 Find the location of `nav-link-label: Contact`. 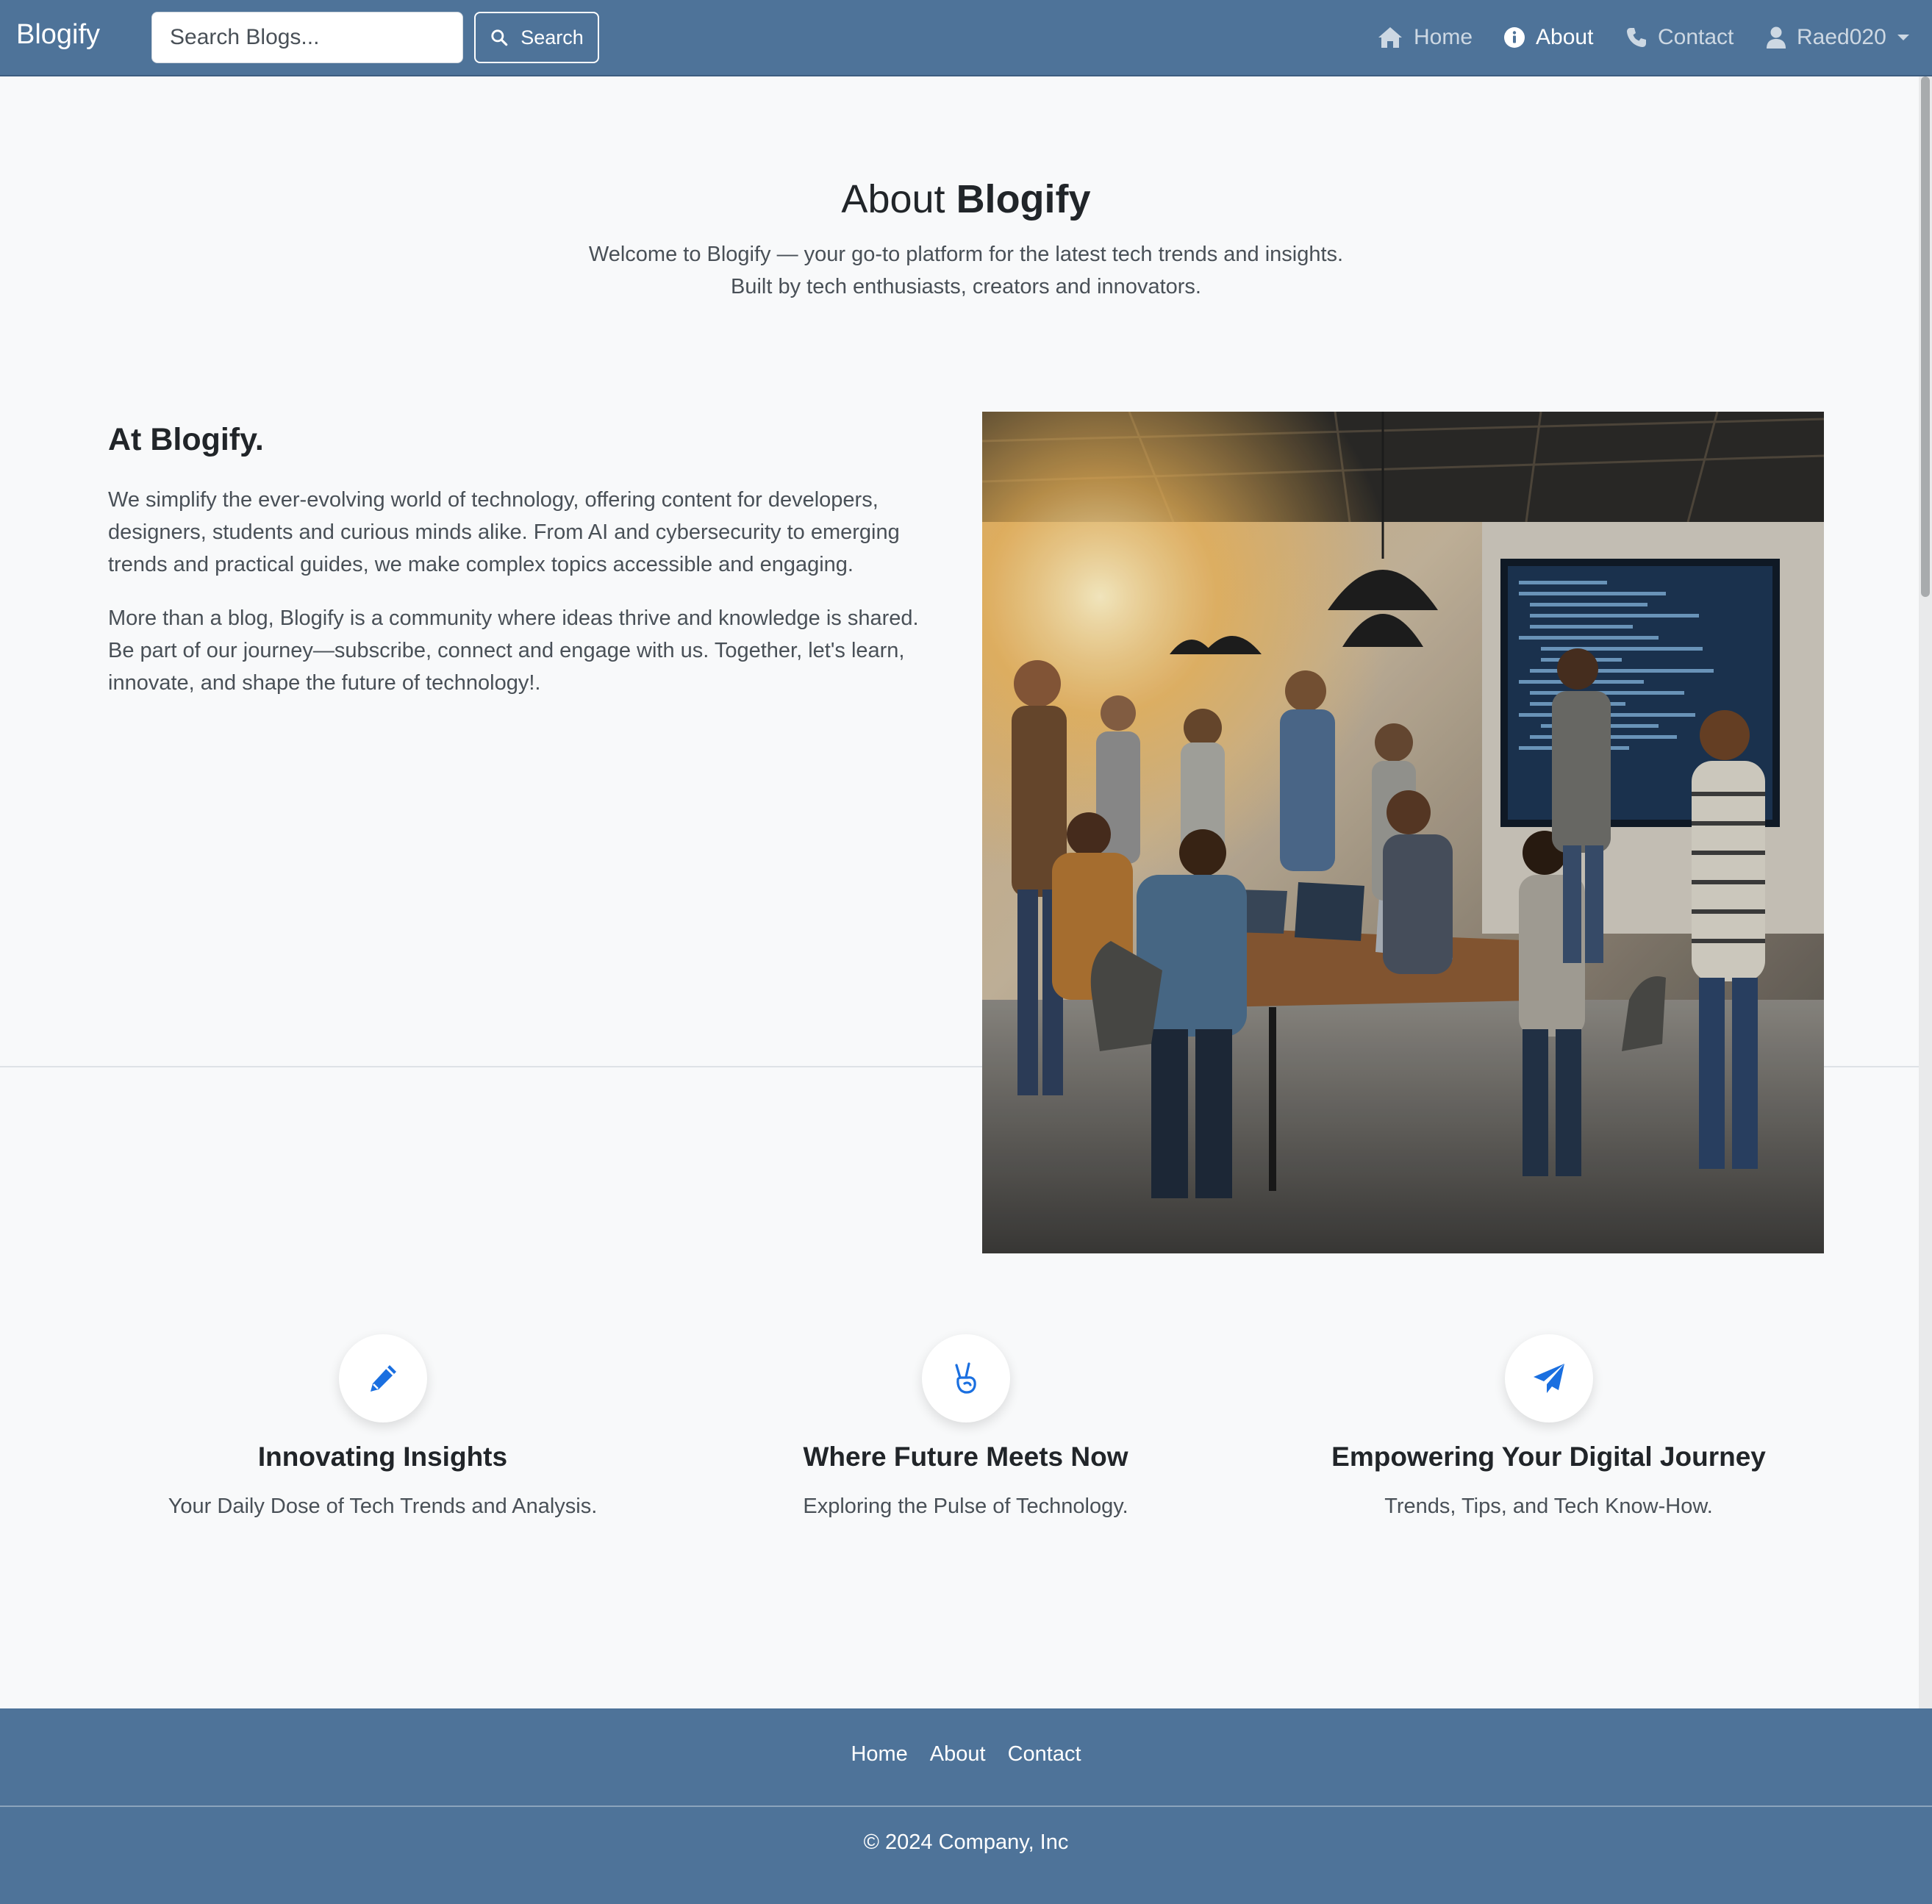

nav-link-label: Contact is located at coordinates (1696, 37).